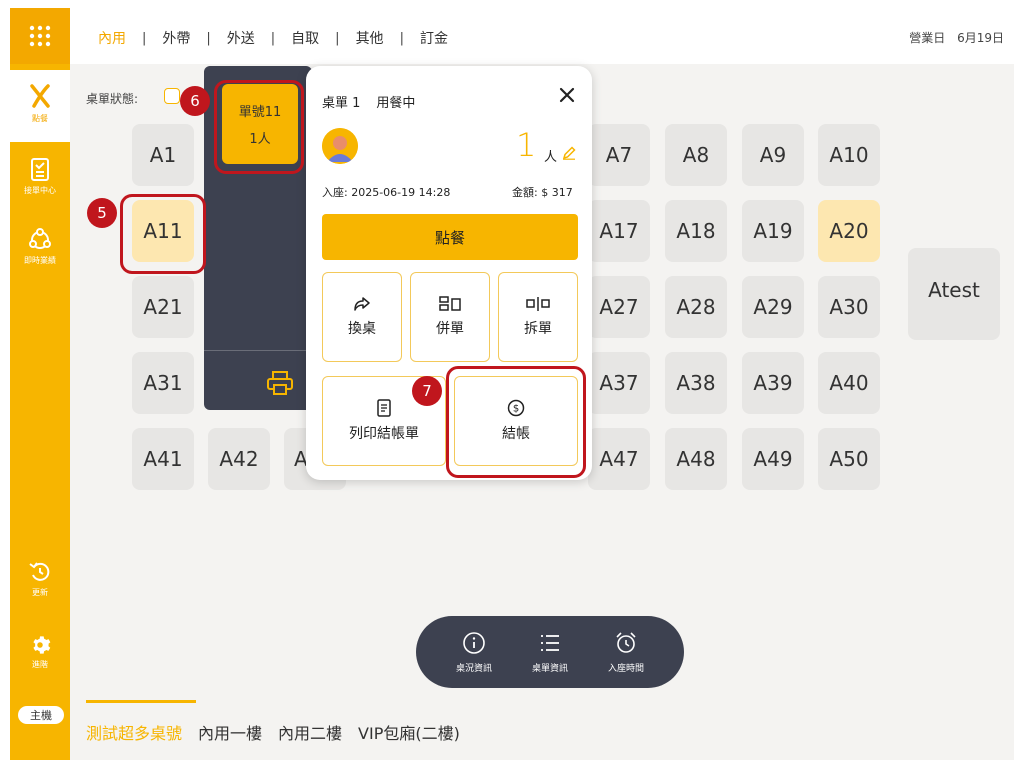 The width and height of the screenshot is (1024, 768). What do you see at coordinates (112, 99) in the screenshot?
I see `table-status-label: 桌單狀態:` at bounding box center [112, 99].